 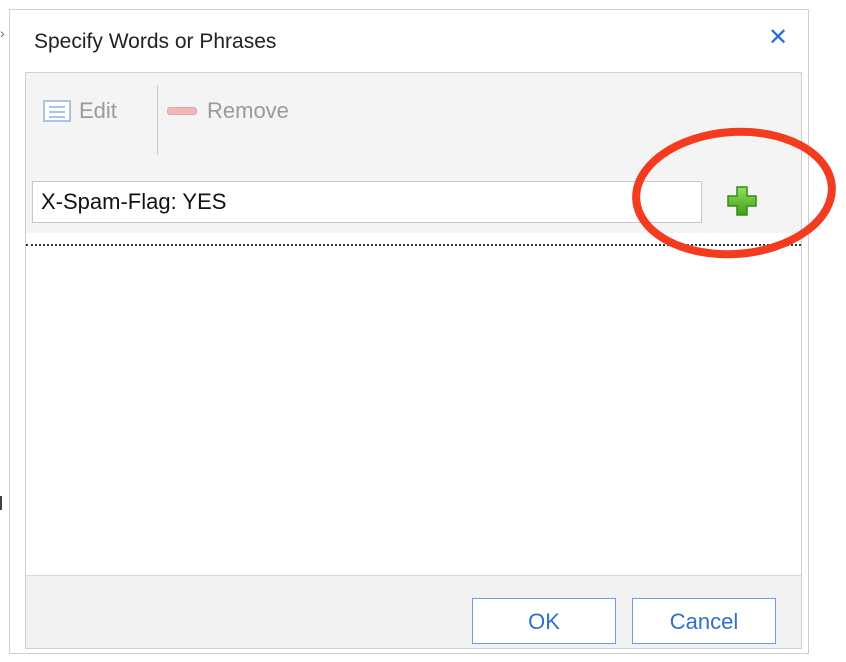 What do you see at coordinates (182, 111) in the screenshot?
I see `minus-icon` at bounding box center [182, 111].